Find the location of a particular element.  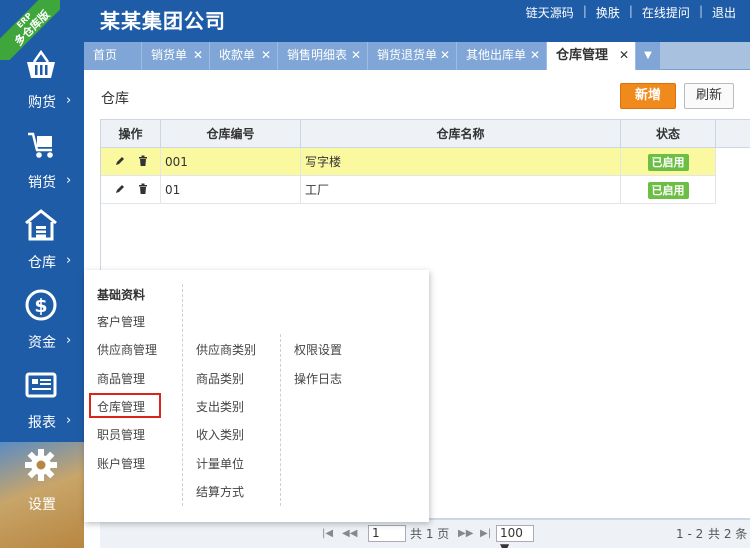

menu-item-operation-log: 操作日志 is located at coordinates (318, 378).